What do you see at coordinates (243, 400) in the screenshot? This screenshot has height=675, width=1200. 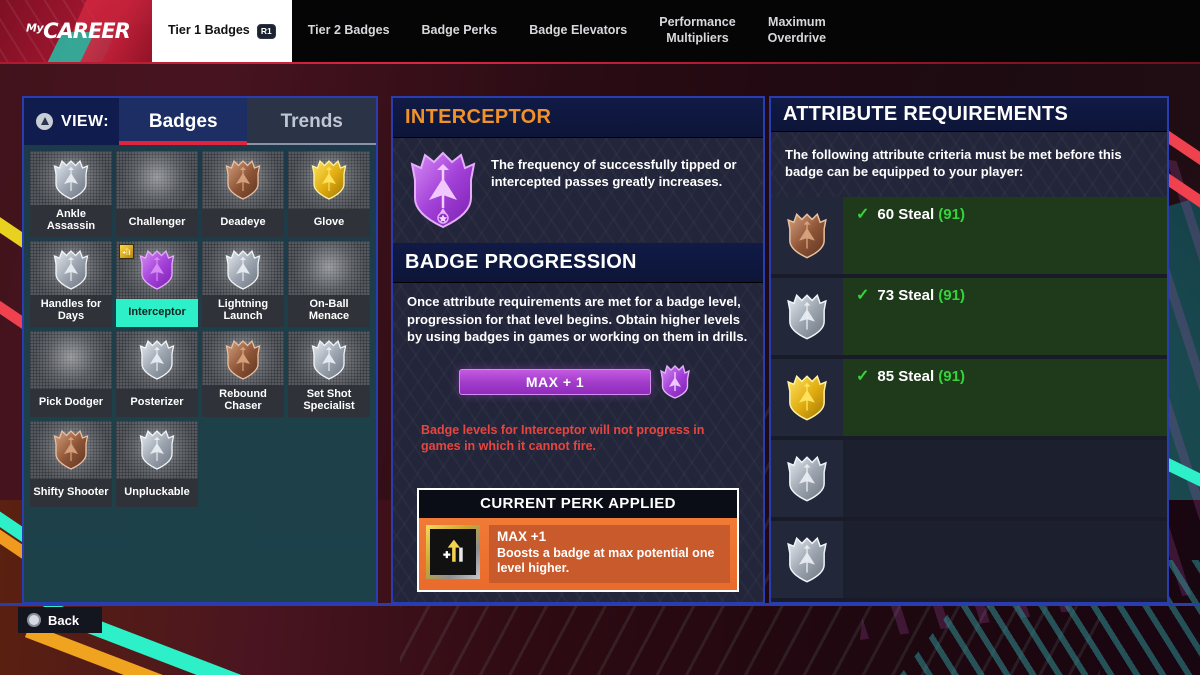 I see `badge-tile-label: Rebound Chaser` at bounding box center [243, 400].